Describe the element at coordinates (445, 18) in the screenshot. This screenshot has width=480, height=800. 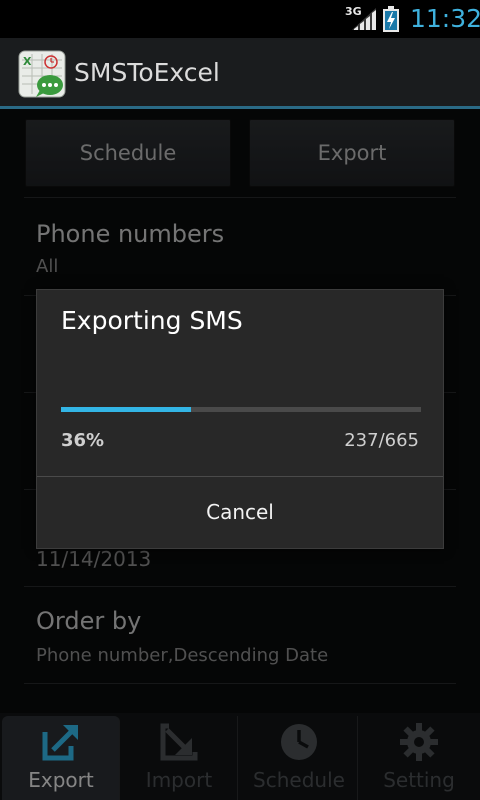
I see `clock-time: 11:32` at that location.